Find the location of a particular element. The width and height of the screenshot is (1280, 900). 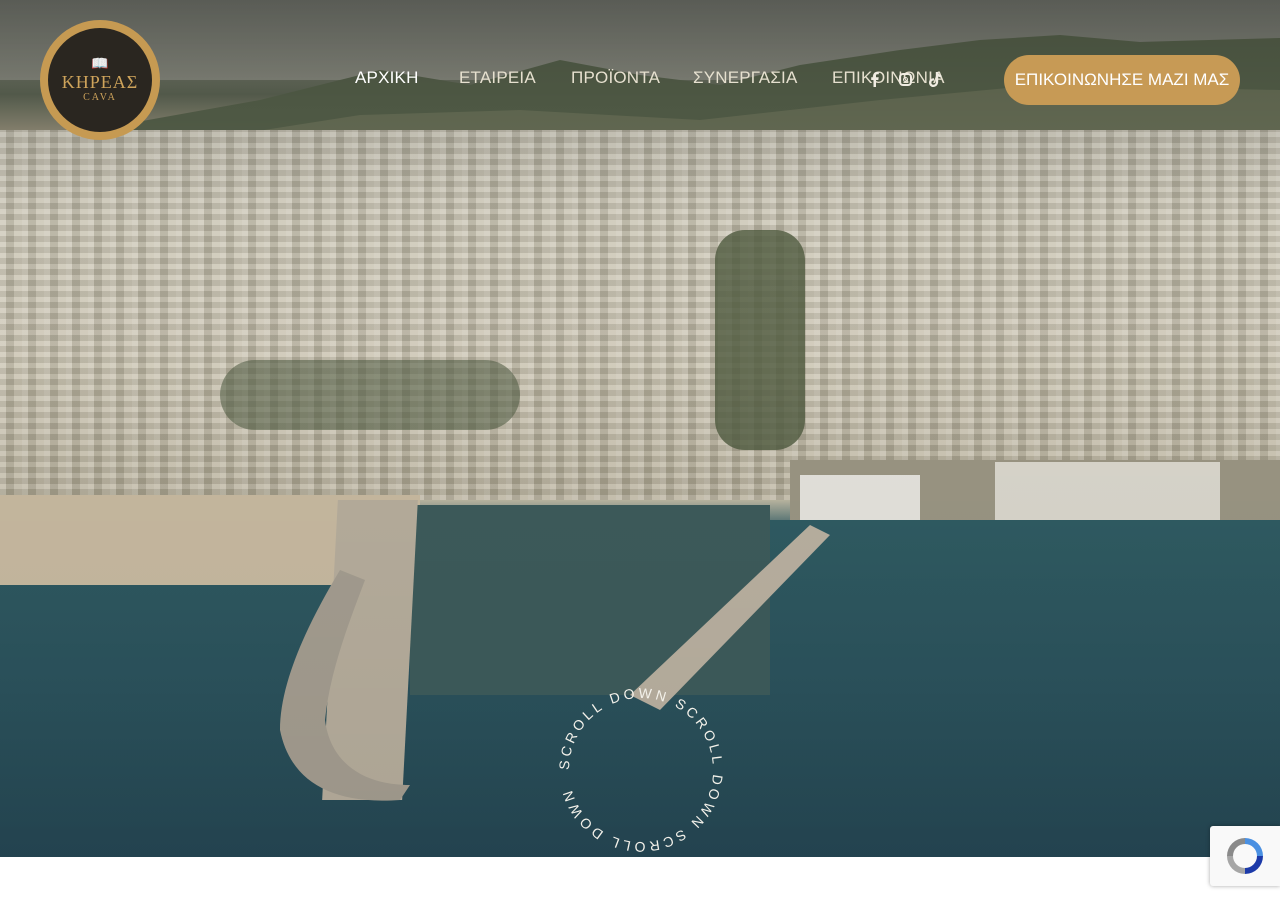

nav-item-company: ΕΤΑΙΡΕΙΑ is located at coordinates (497, 78).